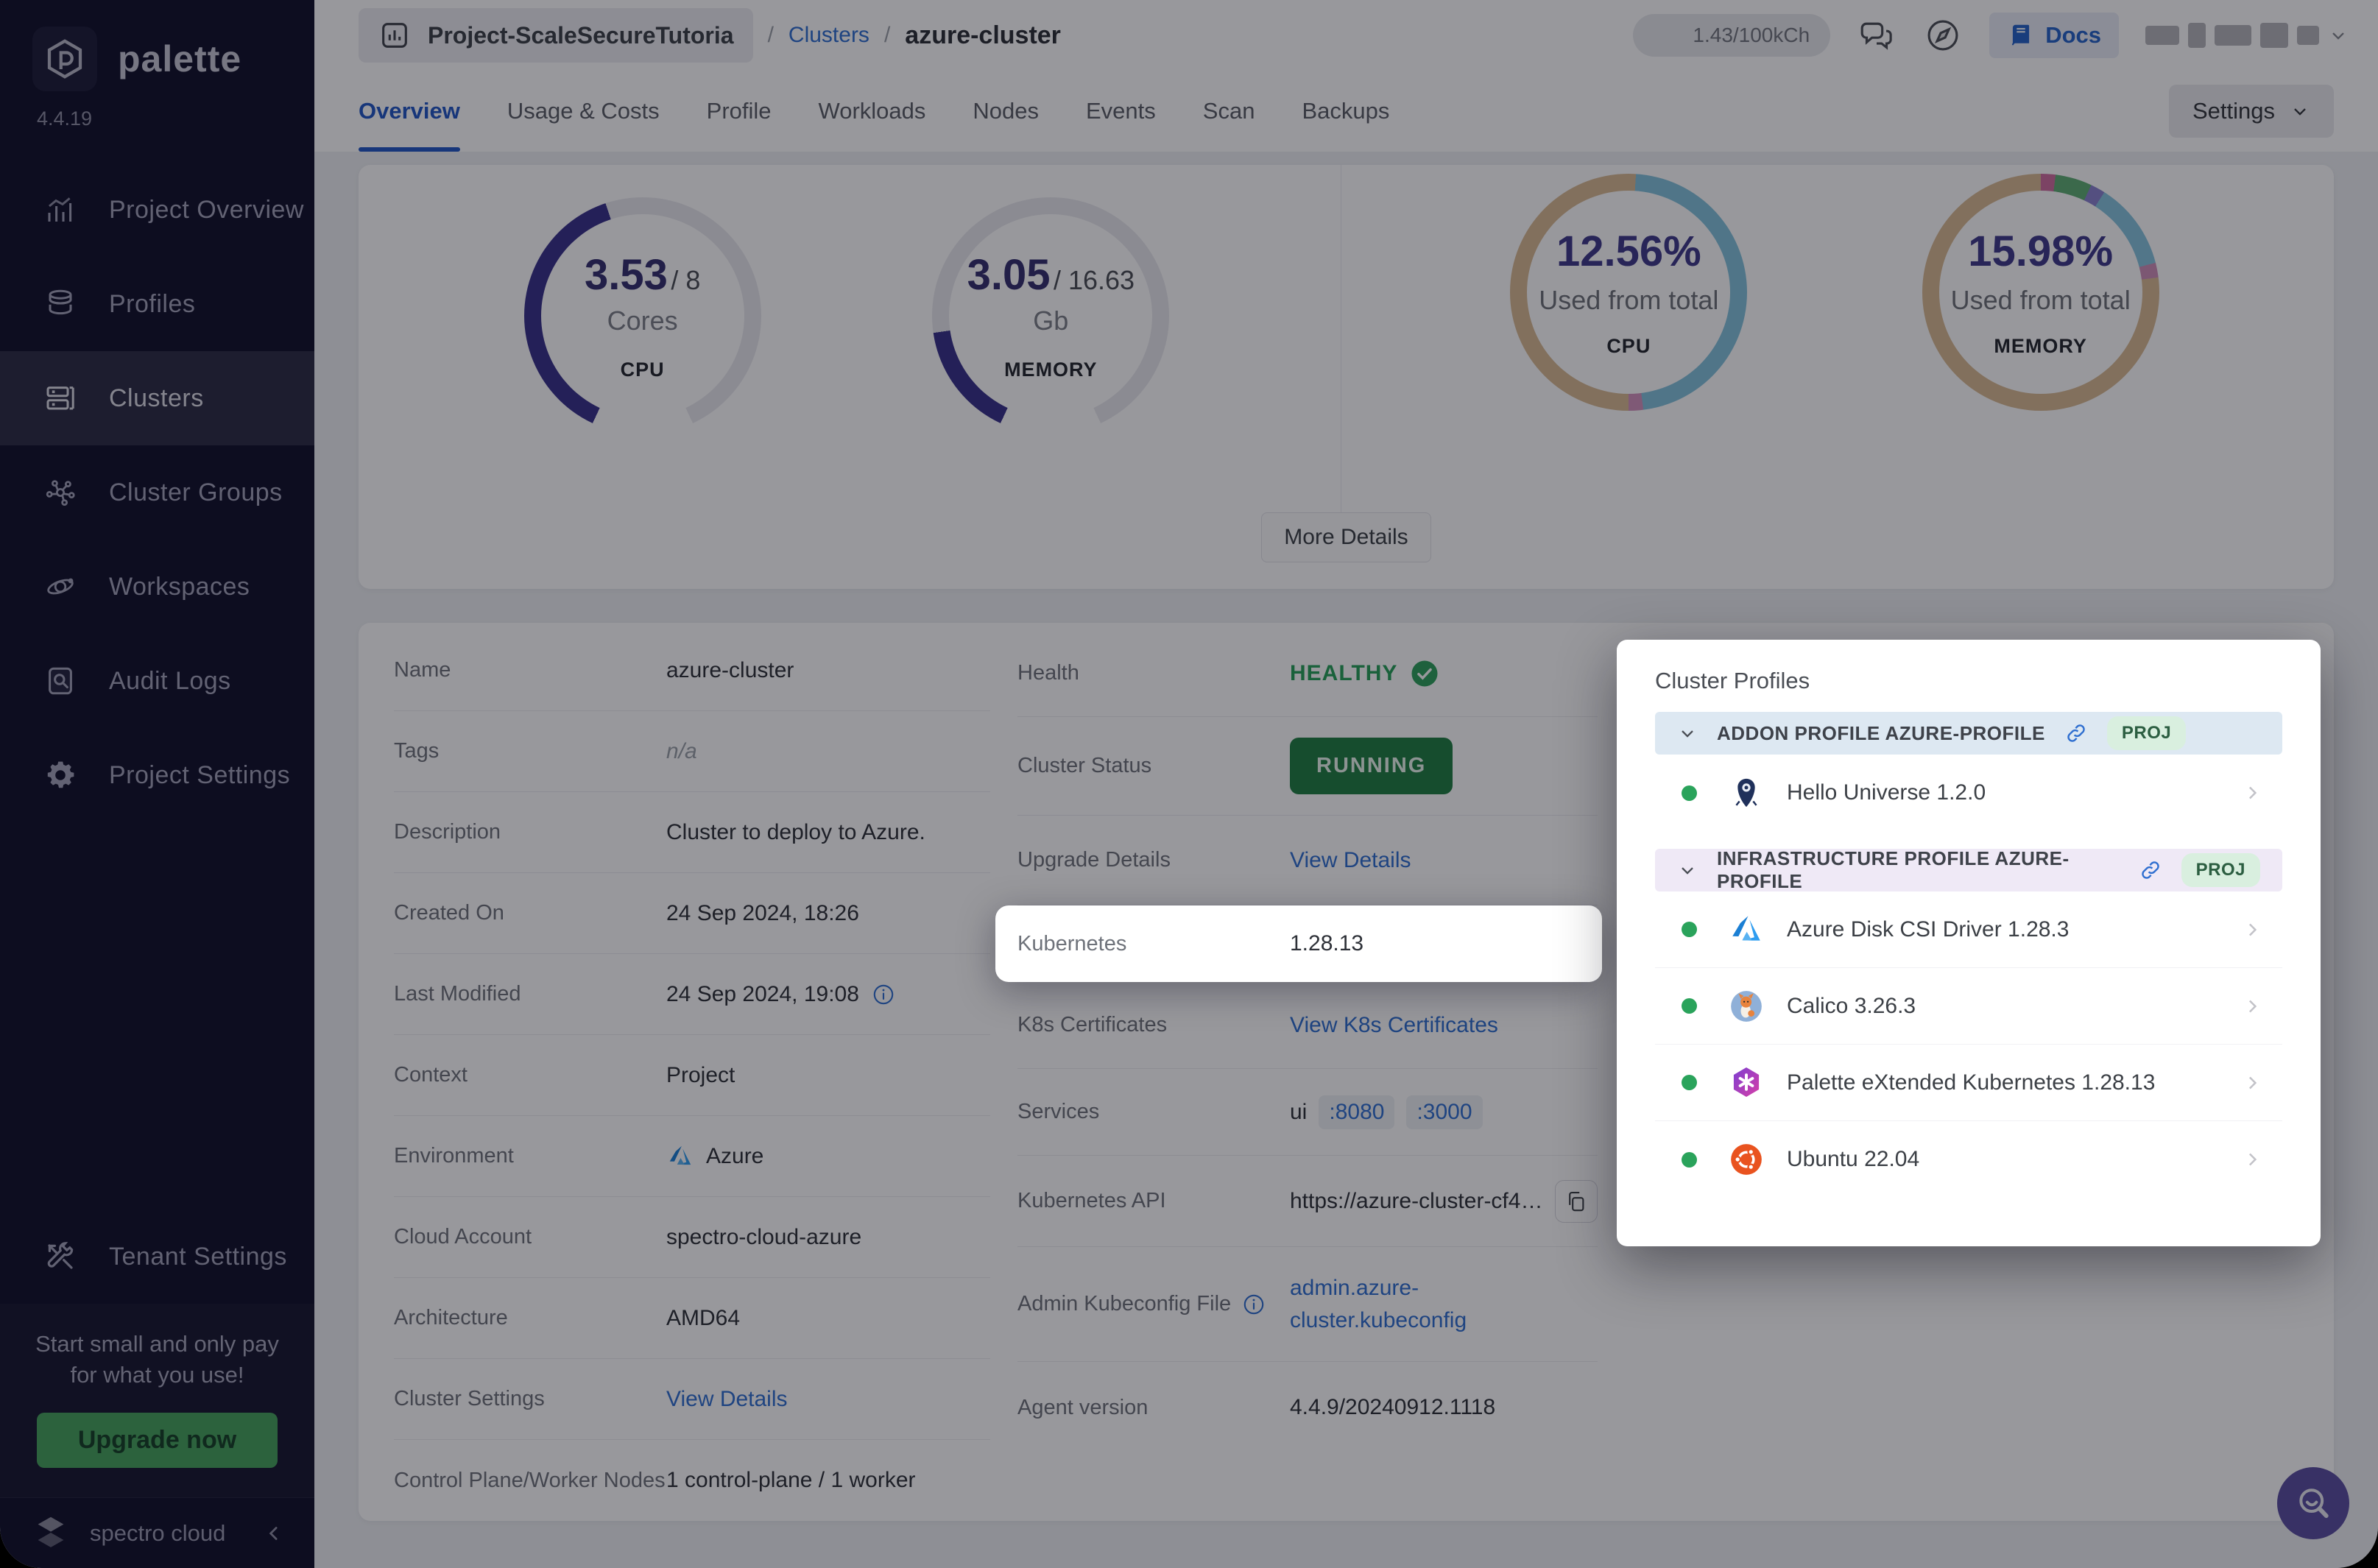  What do you see at coordinates (157, 1375) in the screenshot?
I see `promo-line2: for what you use!` at bounding box center [157, 1375].